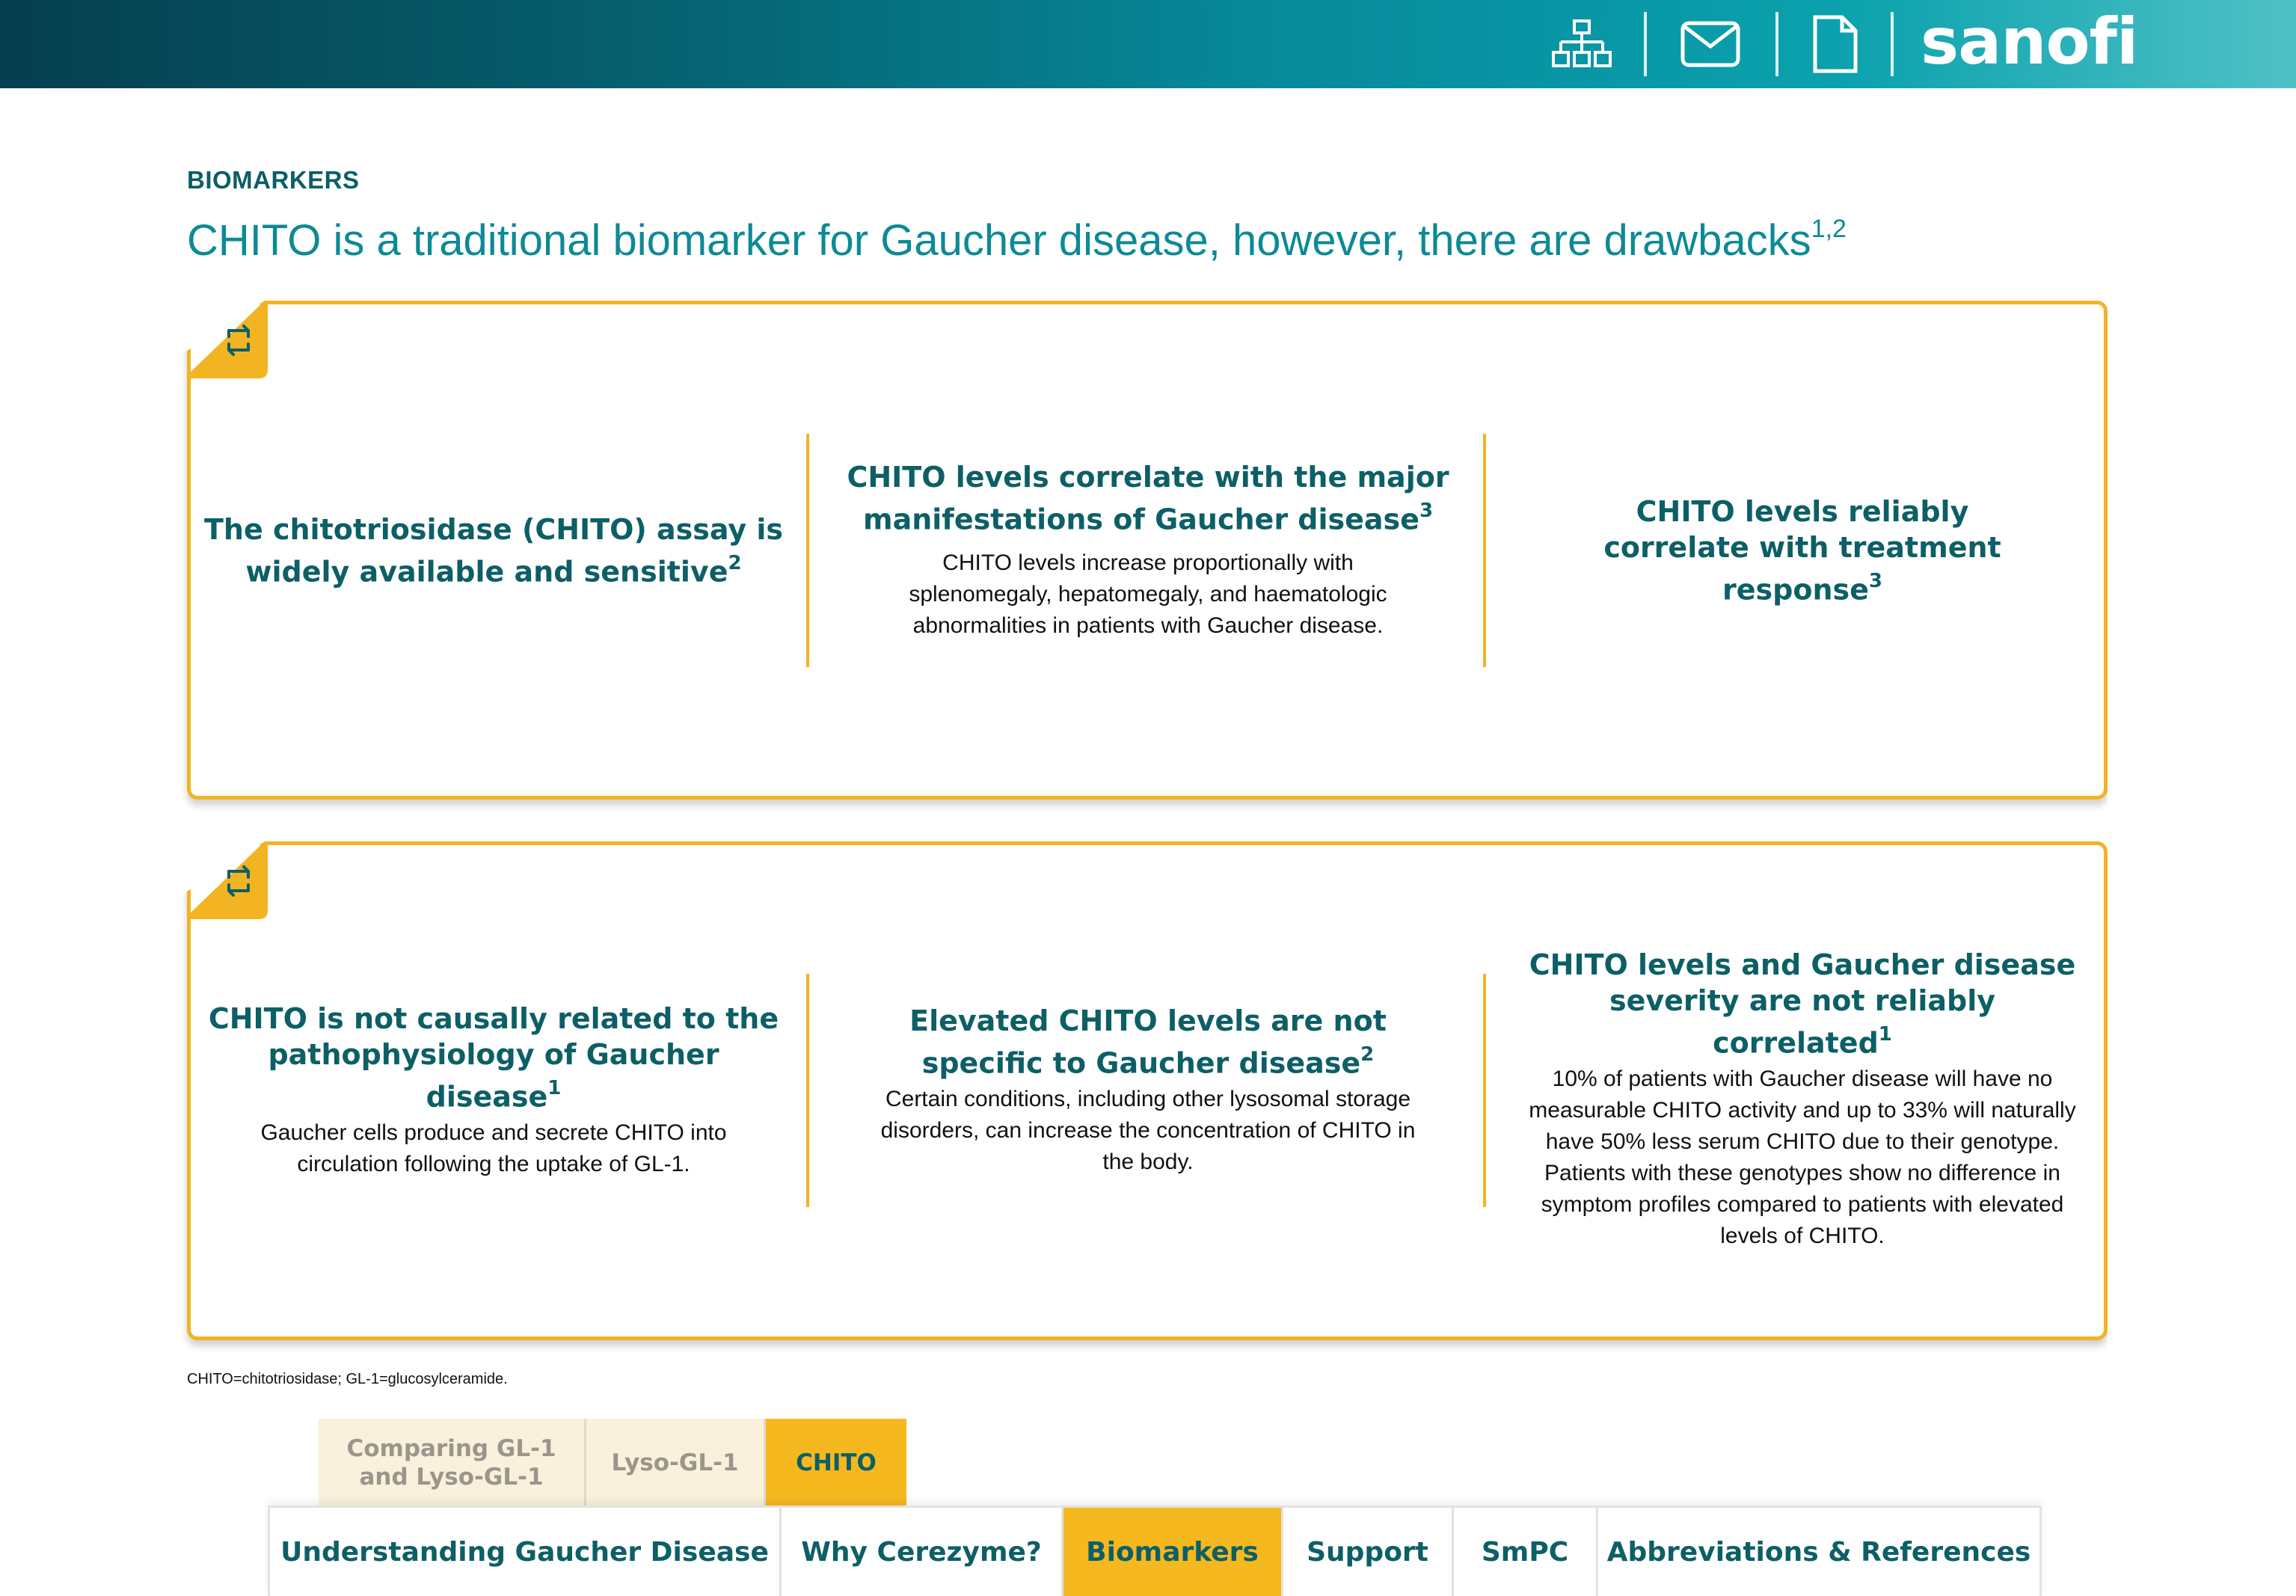 This screenshot has height=1596, width=2296. Describe the element at coordinates (273, 180) in the screenshot. I see `section-eyebrow: BIOMARKERS` at that location.